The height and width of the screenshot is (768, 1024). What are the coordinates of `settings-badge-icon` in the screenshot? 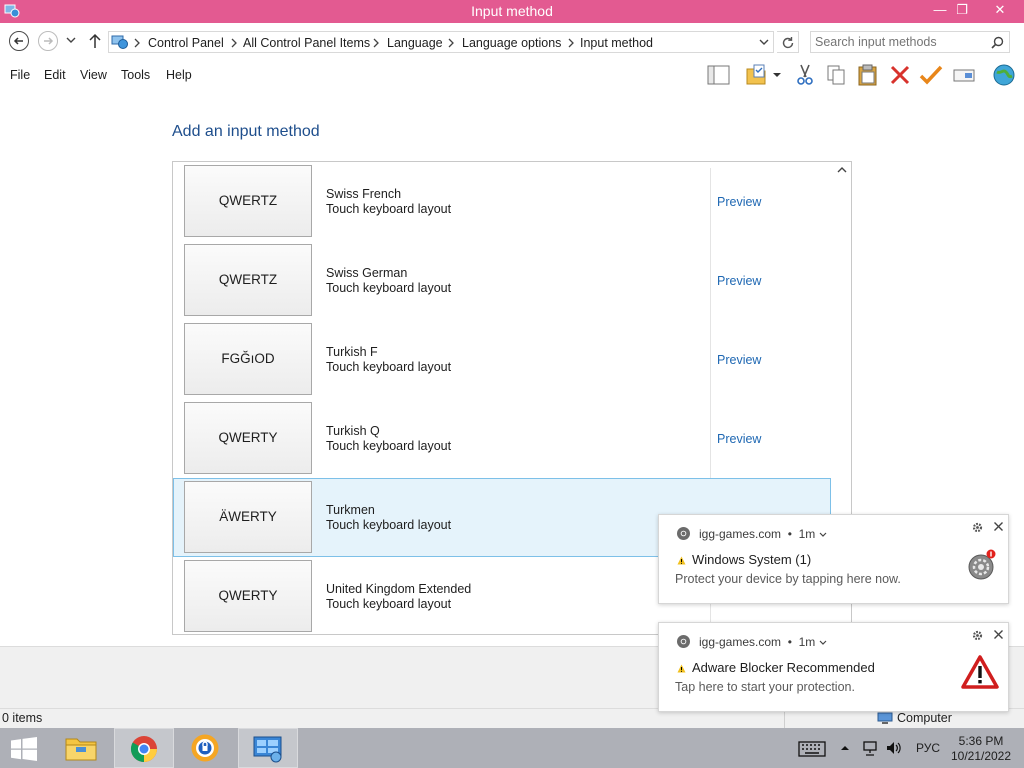 It's located at (982, 564).